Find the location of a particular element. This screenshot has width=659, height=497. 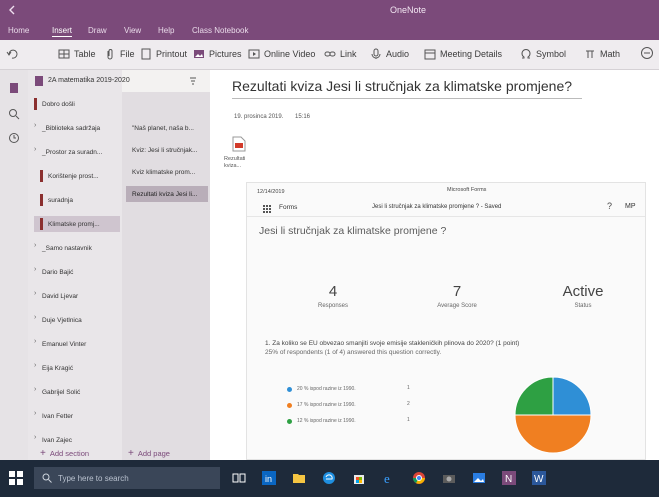

pictures-button: Pictures is located at coordinates (217, 54).